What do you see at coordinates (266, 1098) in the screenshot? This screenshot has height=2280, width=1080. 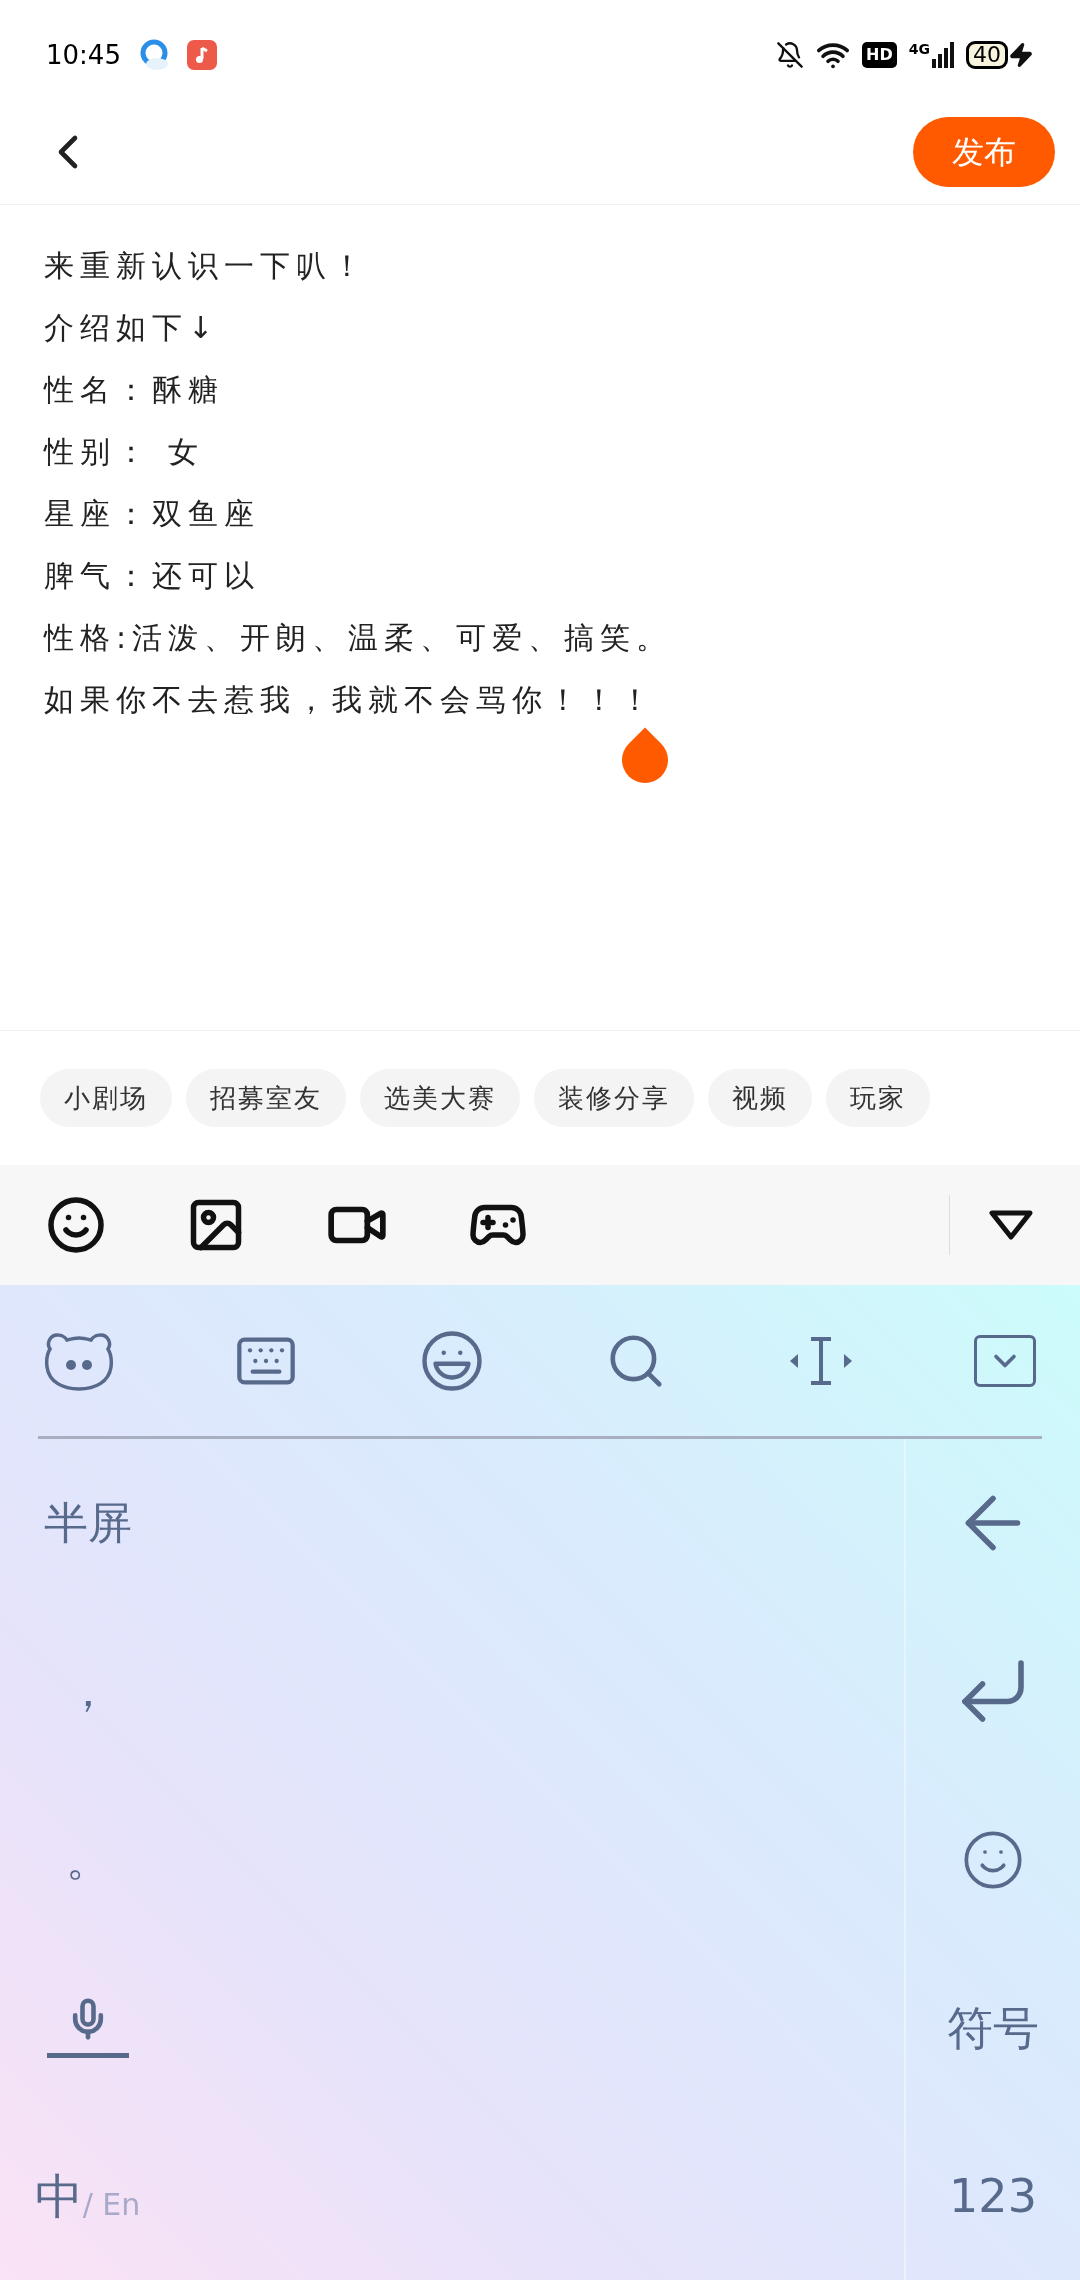 I see `topic-tag: 招募室友` at bounding box center [266, 1098].